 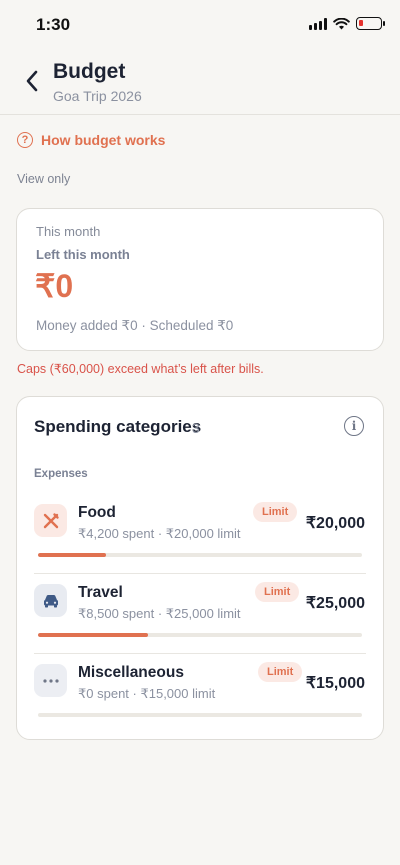 I want to click on left-this-month-label: Left this month, so click(x=83, y=254).